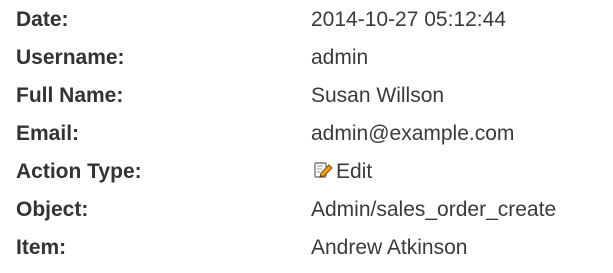  Describe the element at coordinates (306, 210) in the screenshot. I see `detail-row-object: Object: Admin/sales_order_create` at that location.